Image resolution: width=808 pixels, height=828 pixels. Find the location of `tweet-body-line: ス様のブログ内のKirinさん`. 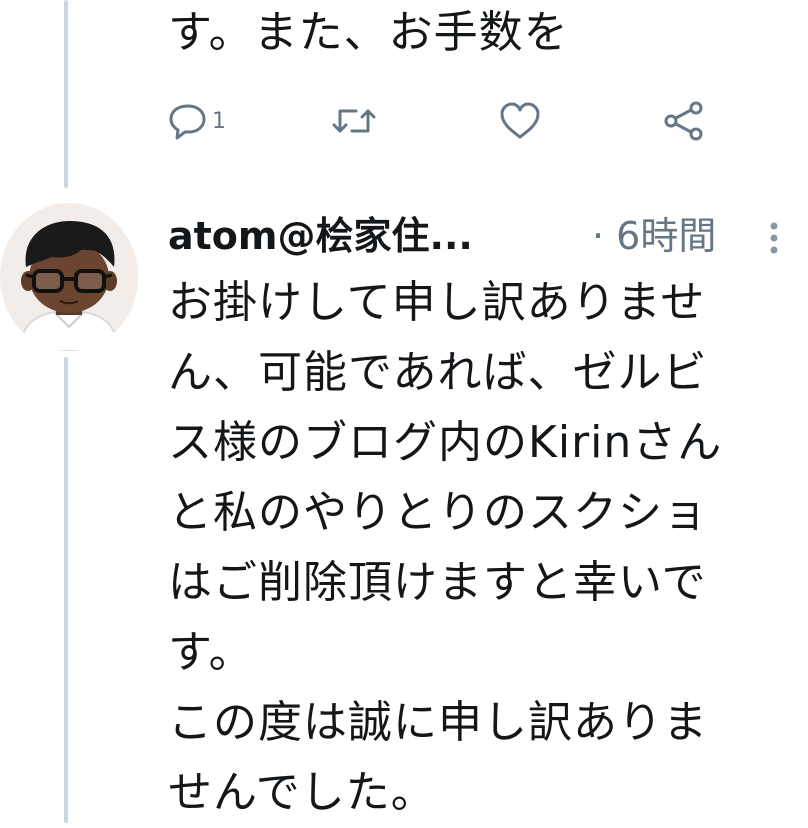

tweet-body-line: ス様のブログ内のKirinさん is located at coordinates (445, 442).